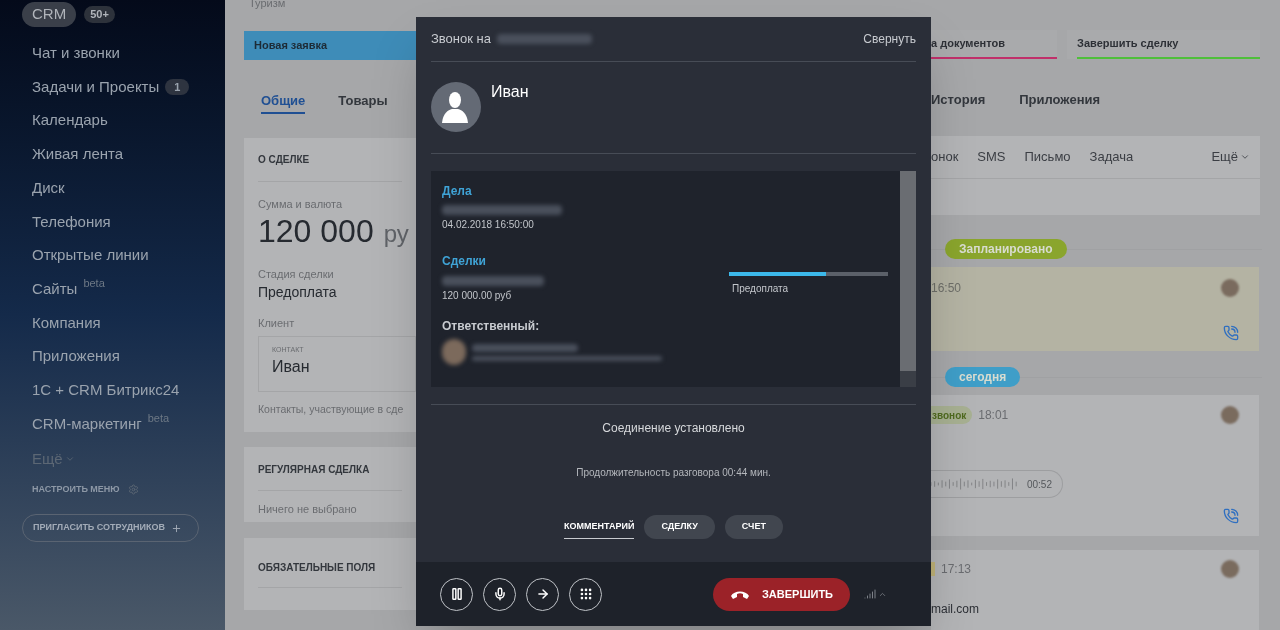  I want to click on minimize-button: Свернуть, so click(889, 39).